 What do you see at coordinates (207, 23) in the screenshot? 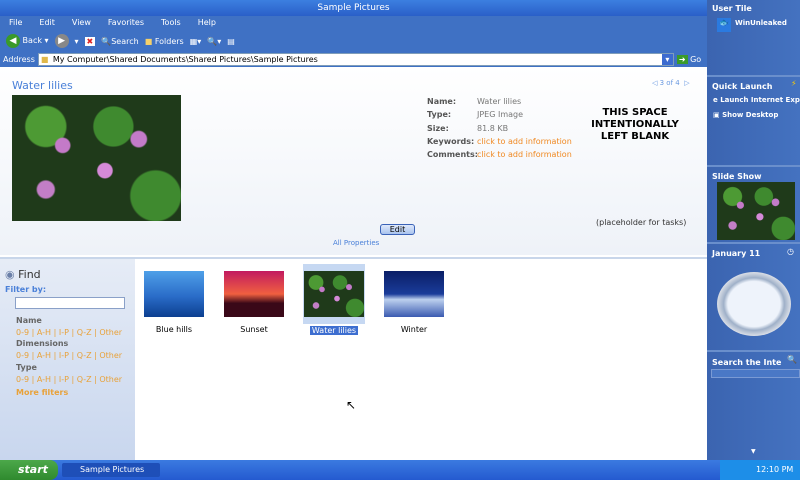
I see `menu-help: Help` at bounding box center [207, 23].